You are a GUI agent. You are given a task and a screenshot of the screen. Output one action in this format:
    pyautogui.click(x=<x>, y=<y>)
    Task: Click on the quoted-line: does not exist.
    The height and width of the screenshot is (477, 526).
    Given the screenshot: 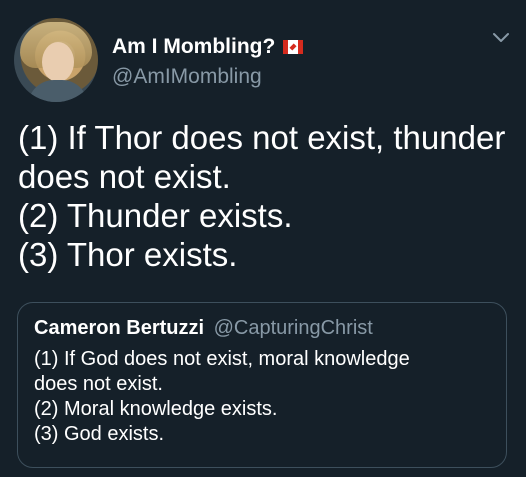 What is the action you would take?
    pyautogui.click(x=98, y=384)
    